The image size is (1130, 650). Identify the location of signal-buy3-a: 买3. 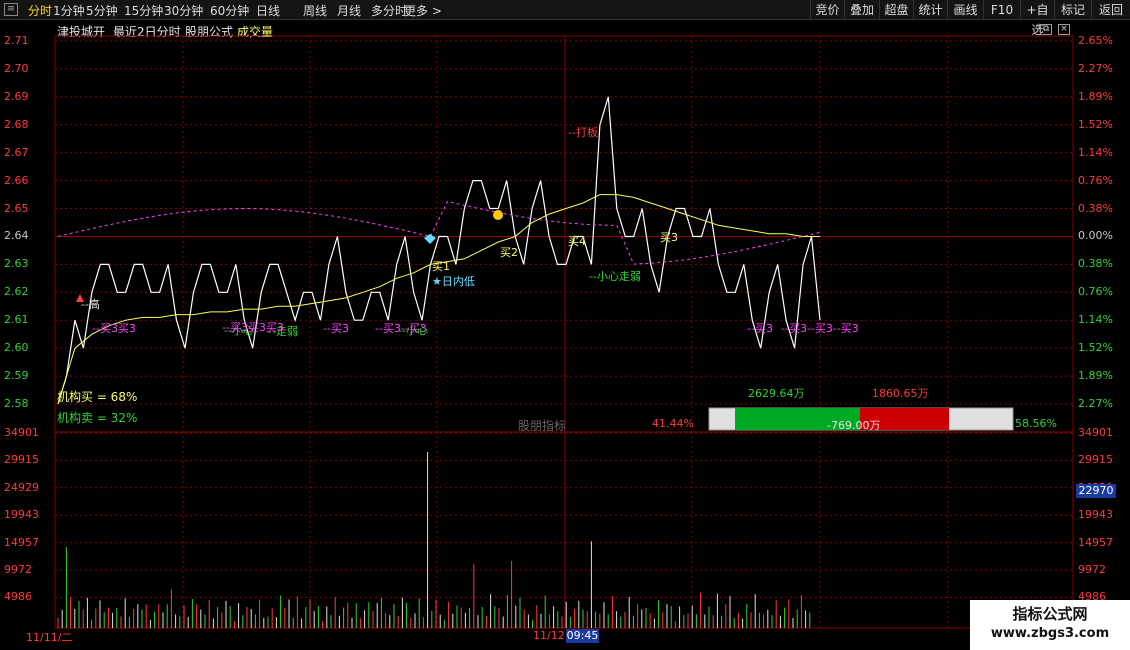
(669, 237).